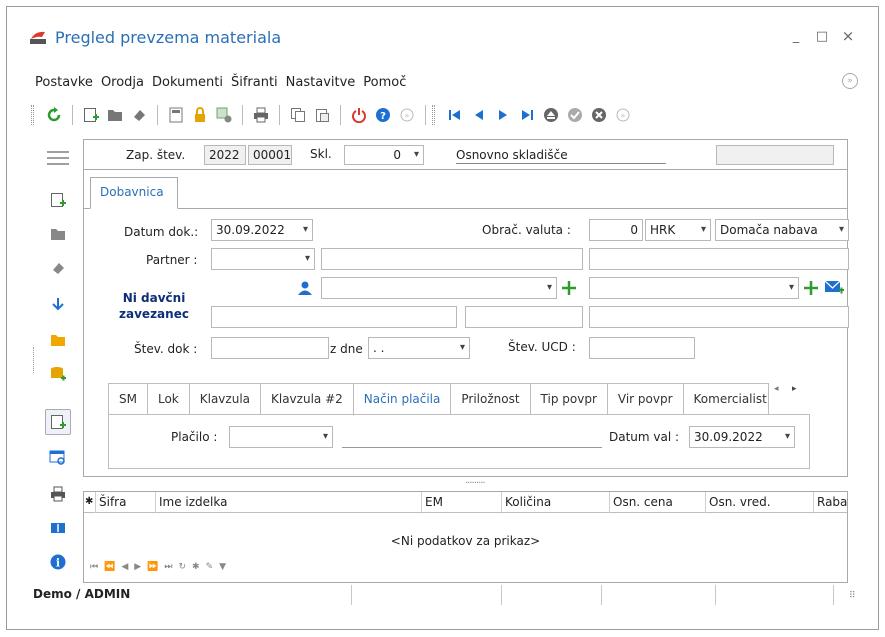 The width and height of the screenshot is (885, 637). What do you see at coordinates (694, 288) in the screenshot?
I see `email-select` at bounding box center [694, 288].